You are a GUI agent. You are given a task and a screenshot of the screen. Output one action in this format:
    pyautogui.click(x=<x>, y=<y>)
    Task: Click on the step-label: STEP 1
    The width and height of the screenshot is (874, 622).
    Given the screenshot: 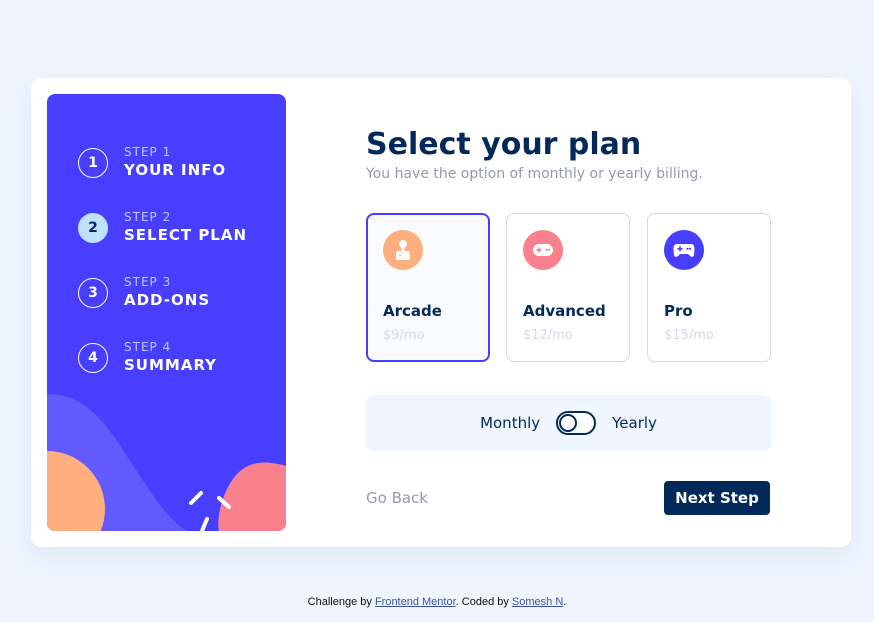 What is the action you would take?
    pyautogui.click(x=148, y=151)
    